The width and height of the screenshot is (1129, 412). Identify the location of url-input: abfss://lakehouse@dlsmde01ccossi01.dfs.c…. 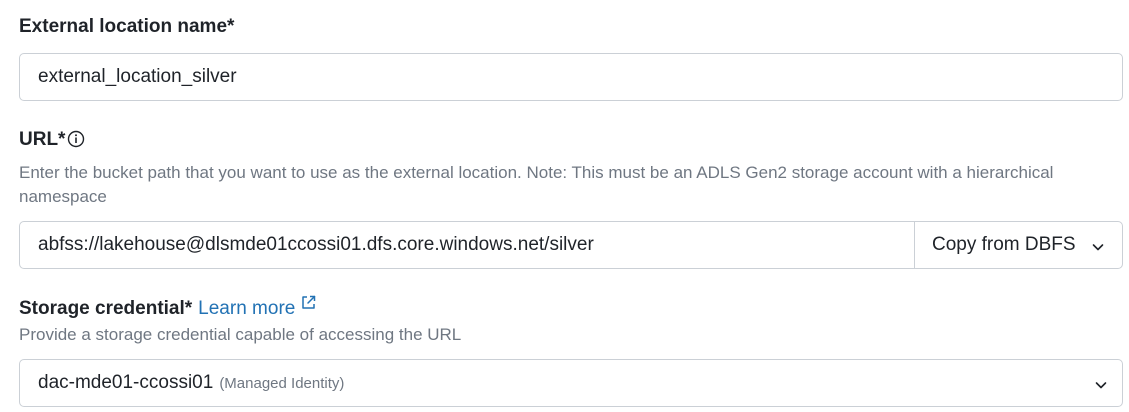
(467, 245).